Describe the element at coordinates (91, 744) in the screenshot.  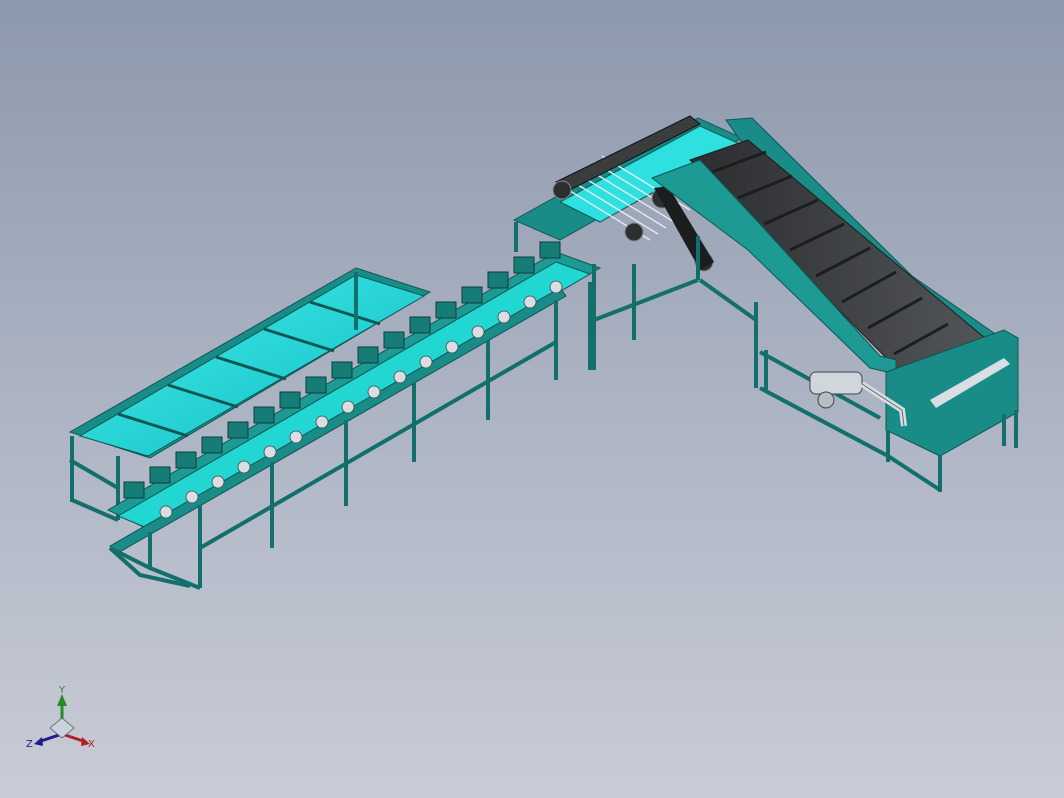
I see `axis-x-label: X` at that location.